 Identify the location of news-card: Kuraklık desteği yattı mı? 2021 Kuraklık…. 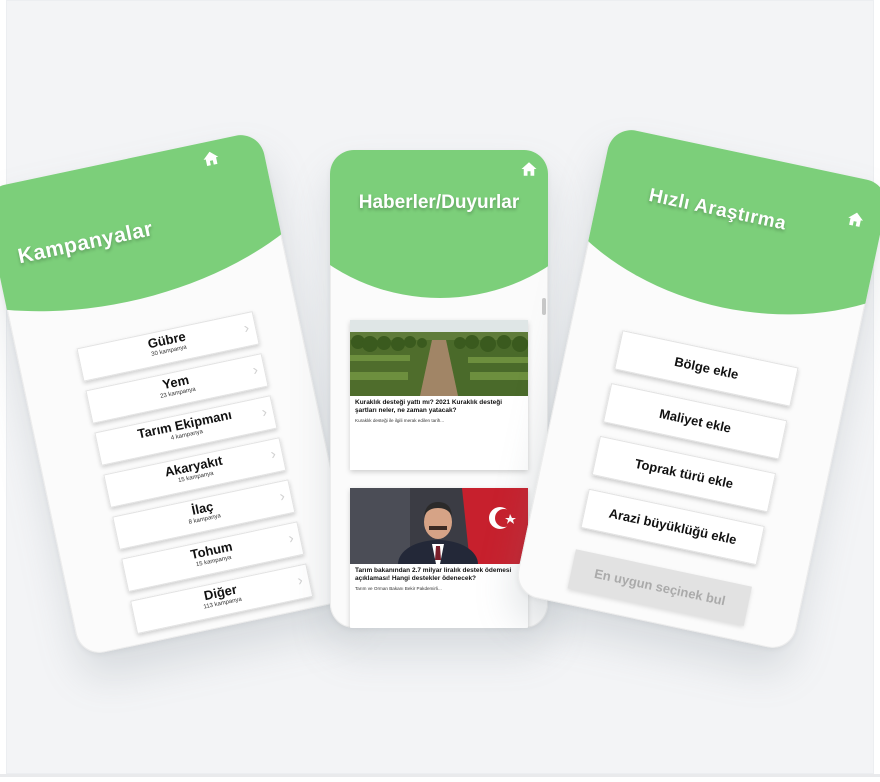
(439, 395).